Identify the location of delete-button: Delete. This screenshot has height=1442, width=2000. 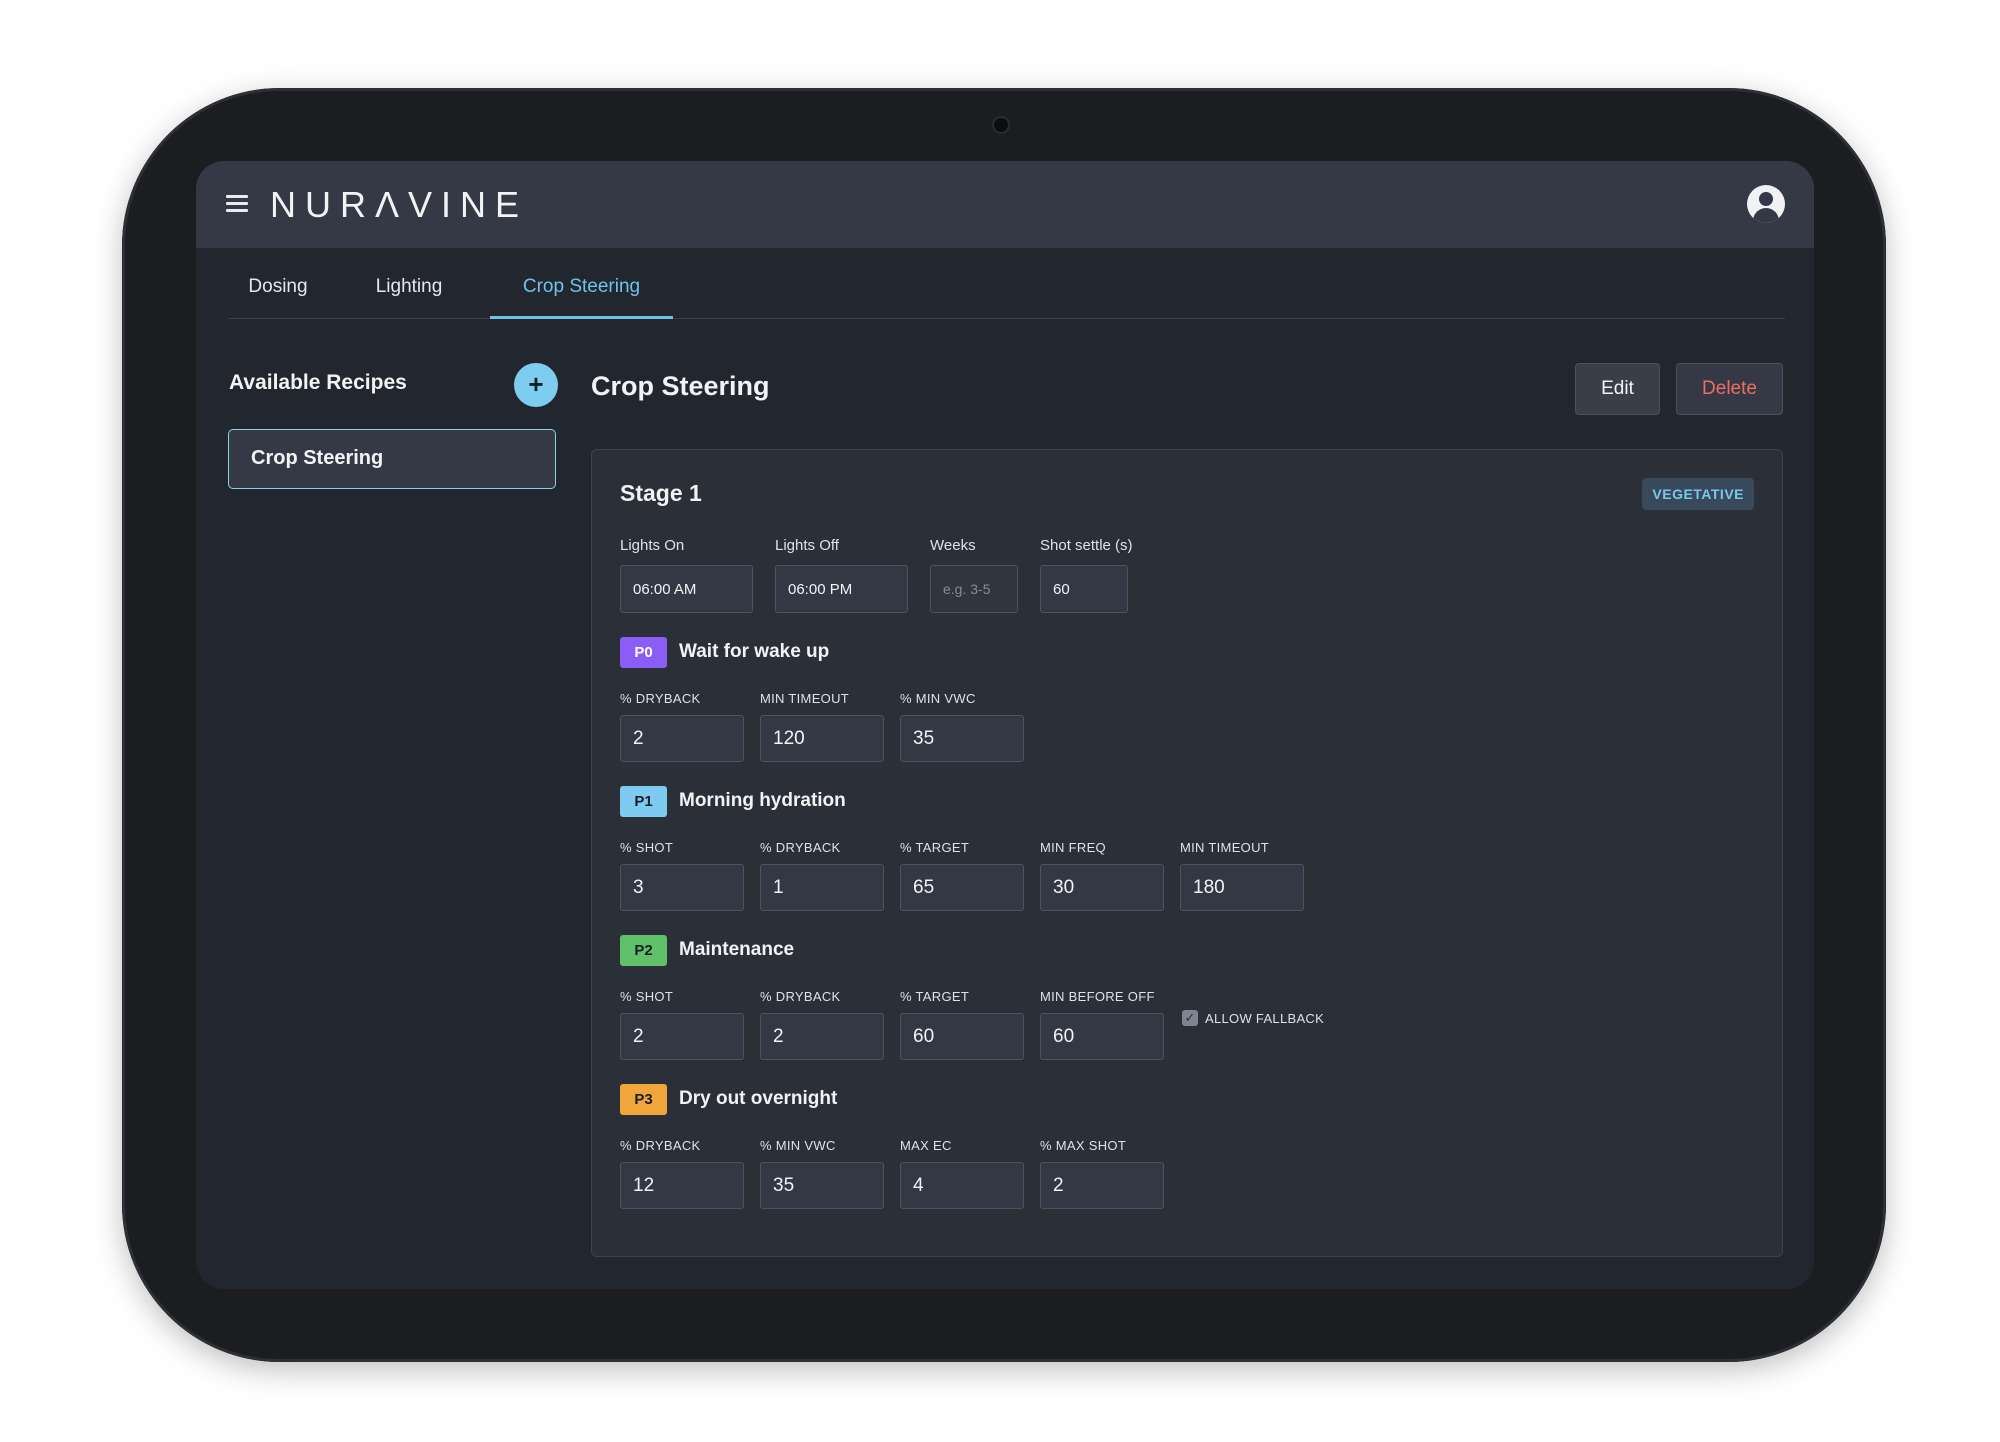
(1729, 389).